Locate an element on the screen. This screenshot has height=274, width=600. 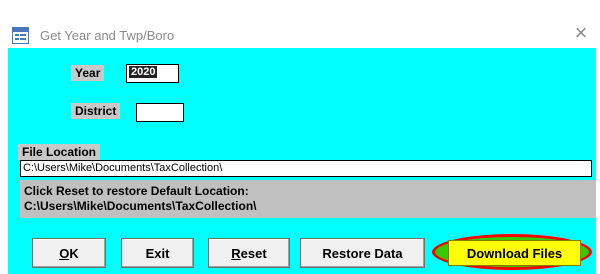
ok-access-key: O is located at coordinates (64, 253).